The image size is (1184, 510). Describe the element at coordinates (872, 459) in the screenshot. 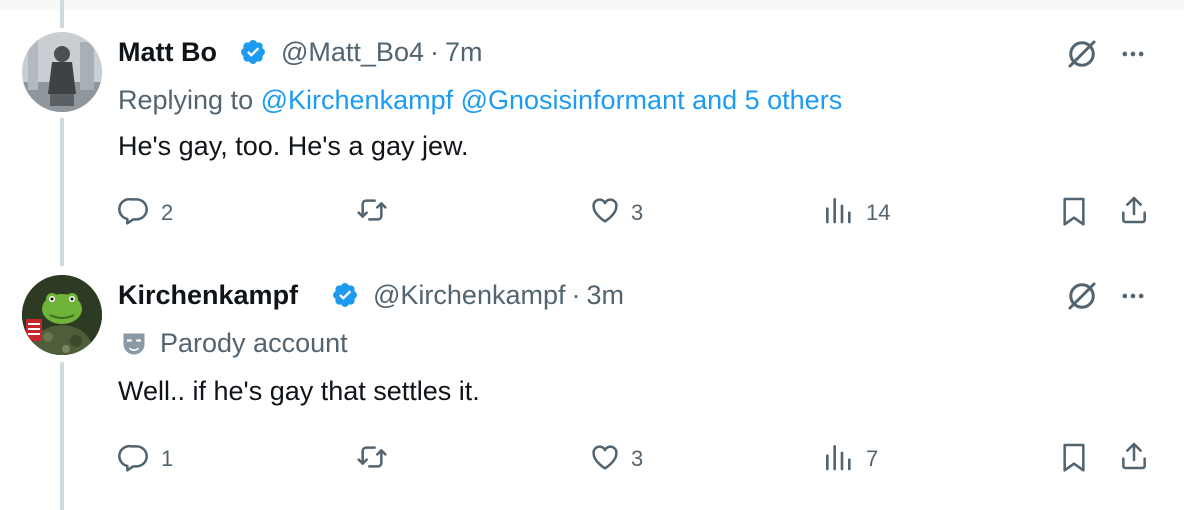

I see `view-count: 7` at that location.